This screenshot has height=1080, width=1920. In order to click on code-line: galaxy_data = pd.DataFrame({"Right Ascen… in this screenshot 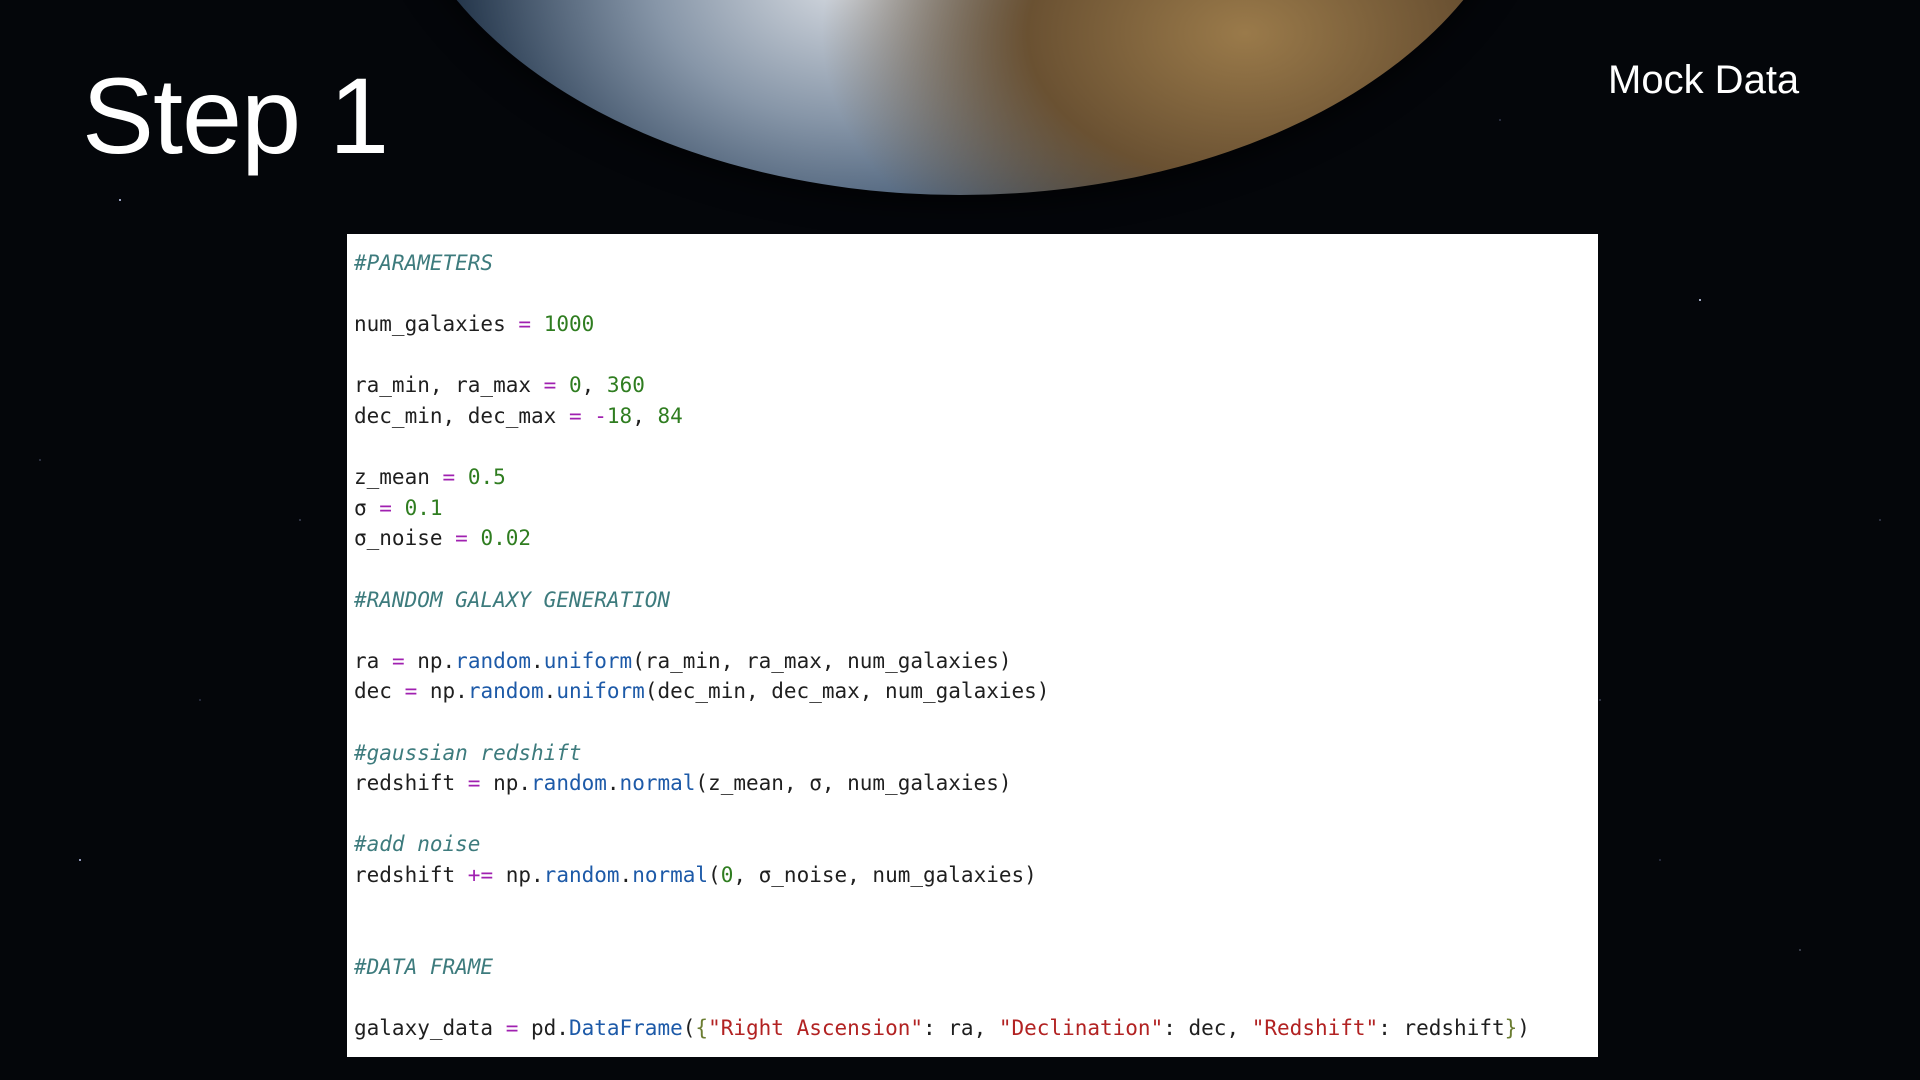, I will do `click(976, 1028)`.